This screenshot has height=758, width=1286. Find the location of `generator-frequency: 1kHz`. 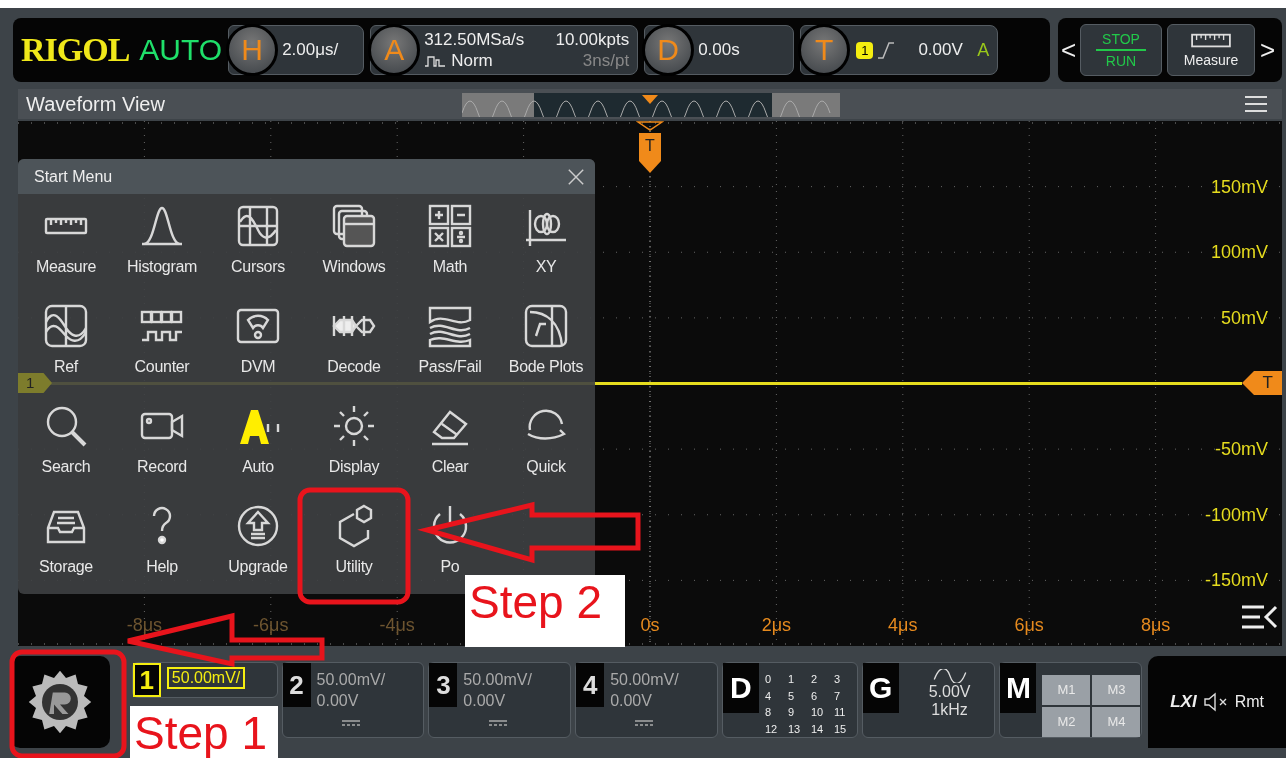

generator-frequency: 1kHz is located at coordinates (949, 710).